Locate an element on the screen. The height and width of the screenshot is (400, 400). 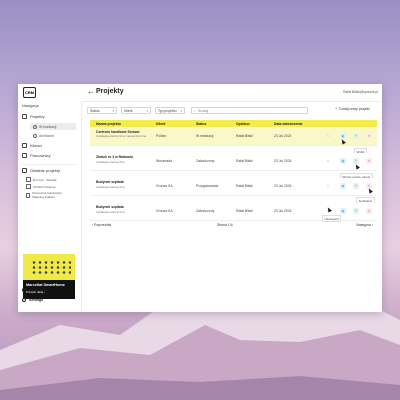
gear-icon is located at coordinates (24, 300).